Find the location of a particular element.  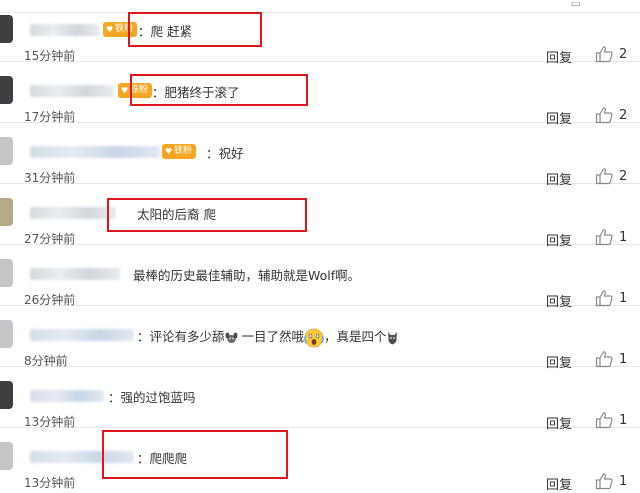

iron-fan-badge: ♥ 铁粉 is located at coordinates (179, 151).